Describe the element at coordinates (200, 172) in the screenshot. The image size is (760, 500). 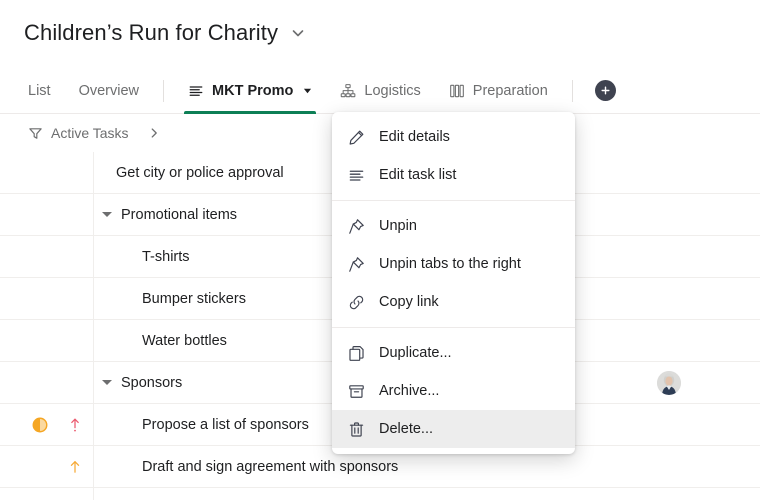
I see `task-name: Get city or police approval` at that location.